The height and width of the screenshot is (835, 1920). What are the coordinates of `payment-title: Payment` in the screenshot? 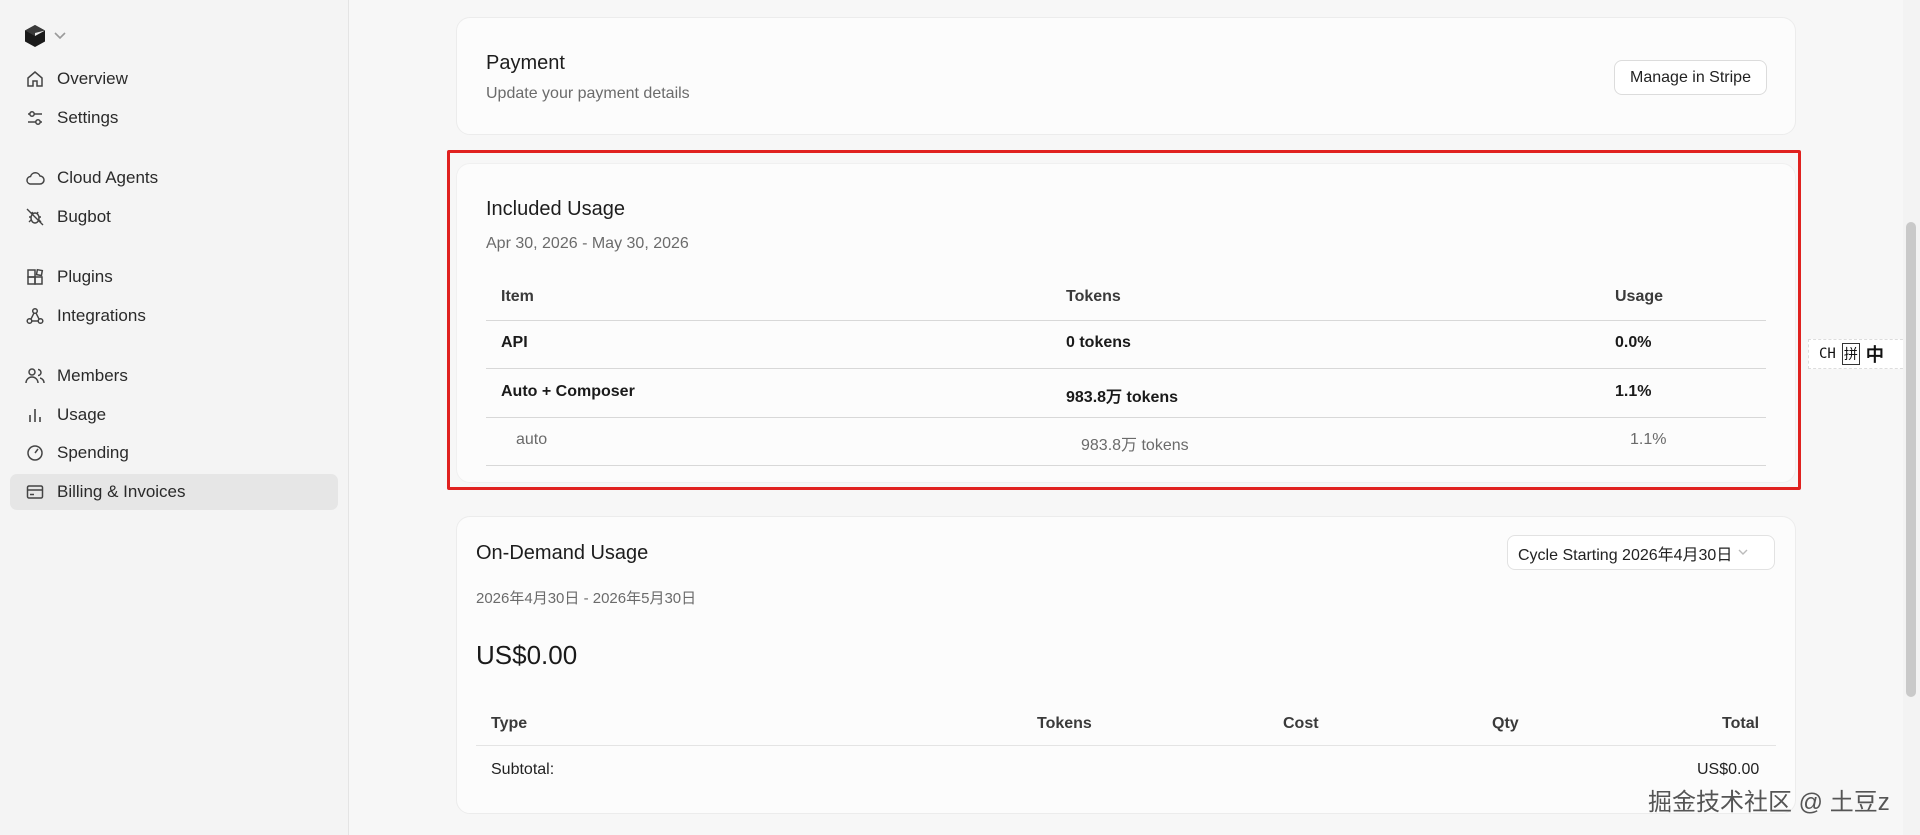 It's located at (525, 63).